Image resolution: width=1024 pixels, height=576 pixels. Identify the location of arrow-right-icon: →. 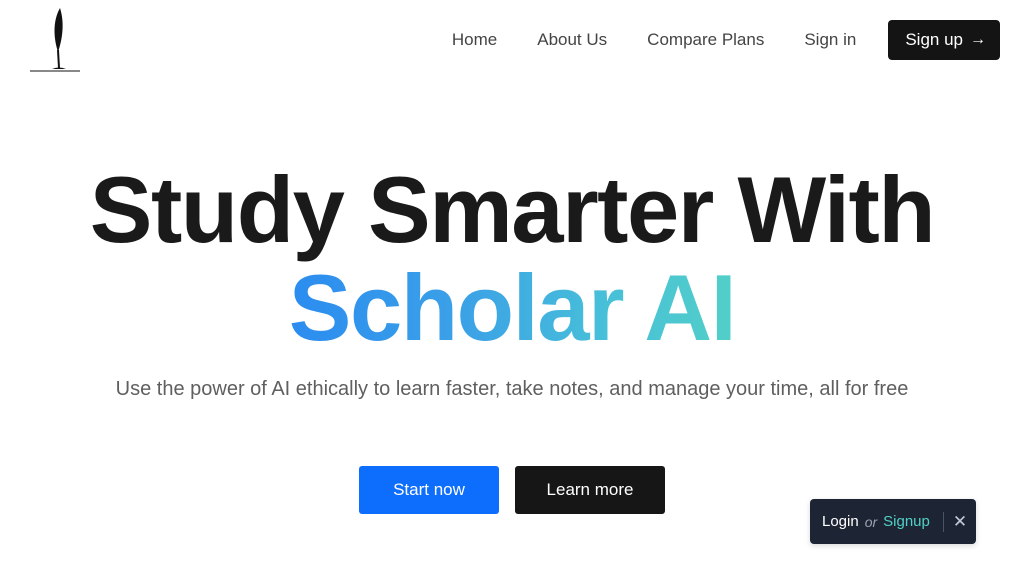
(978, 39).